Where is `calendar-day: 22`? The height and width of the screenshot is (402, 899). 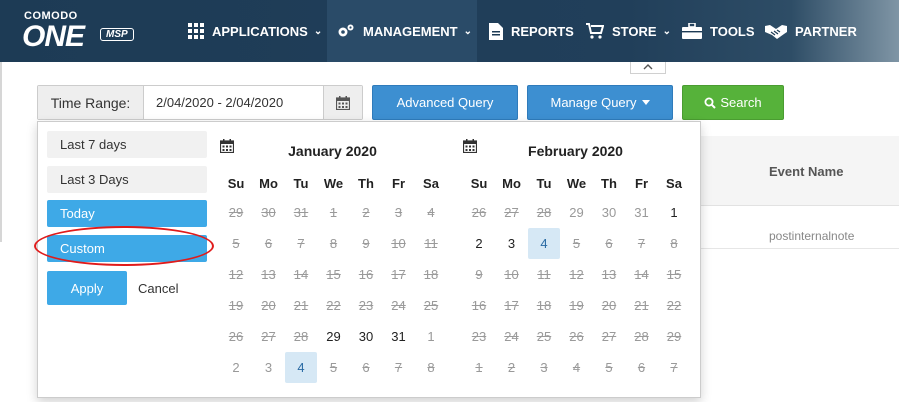 calendar-day: 22 is located at coordinates (333, 305).